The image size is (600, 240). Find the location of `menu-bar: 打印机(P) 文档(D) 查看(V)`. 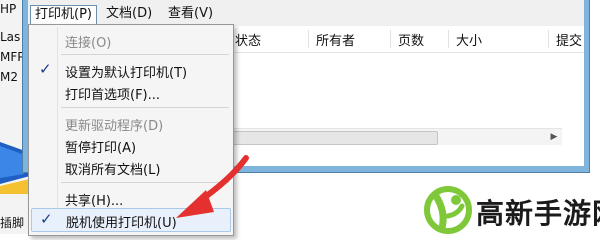

menu-bar: 打印机(P) 文档(D) 查看(V) is located at coordinates (306, 13).